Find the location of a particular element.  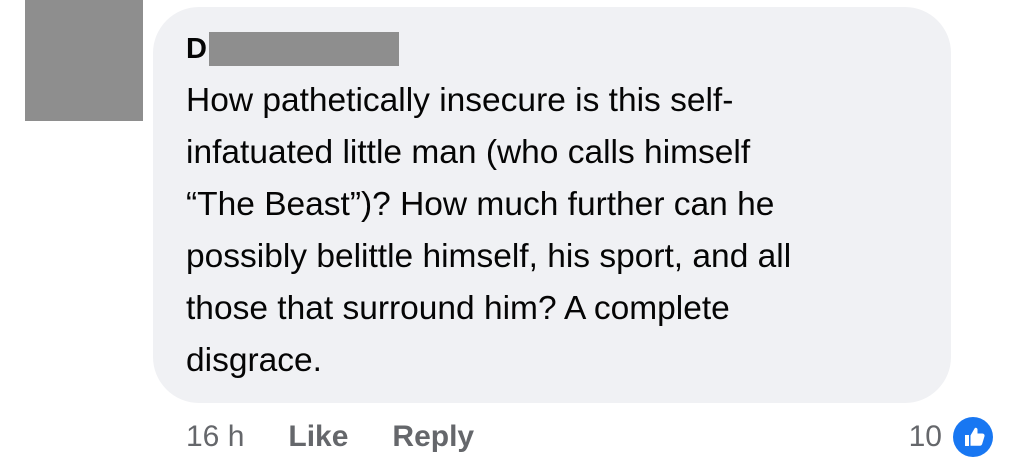

reactions-summary: 10 is located at coordinates (952, 437).